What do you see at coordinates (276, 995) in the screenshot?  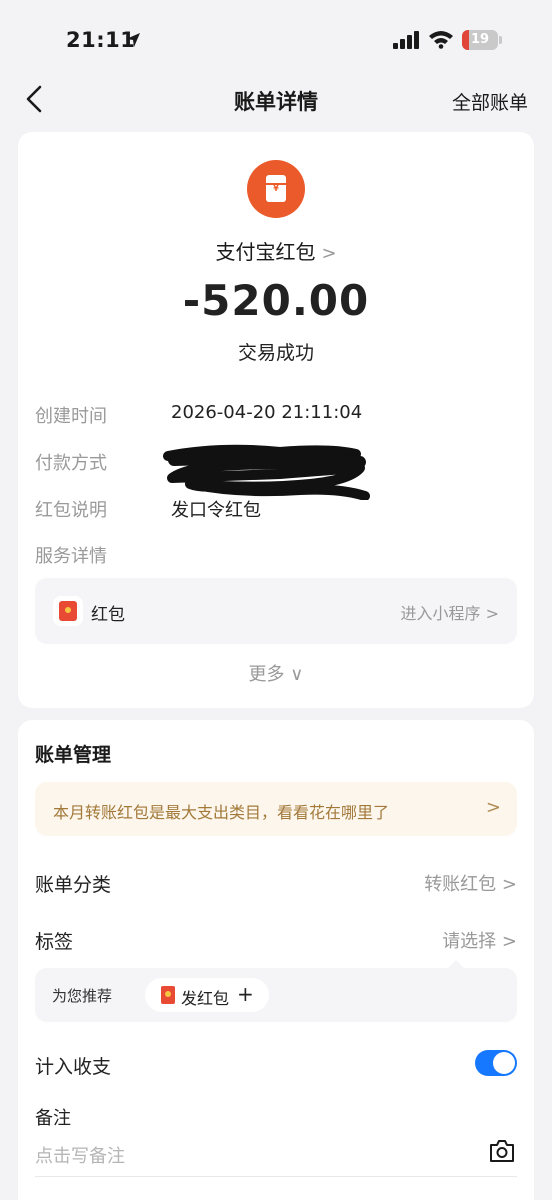 I see `tag-recommendation: 为您推荐 发红包 +` at bounding box center [276, 995].